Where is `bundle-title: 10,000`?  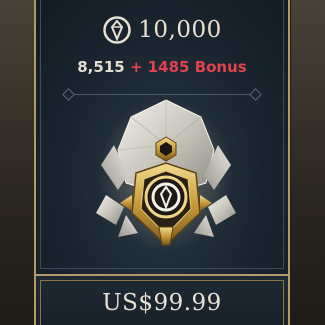
bundle-title: 10,000 is located at coordinates (162, 30).